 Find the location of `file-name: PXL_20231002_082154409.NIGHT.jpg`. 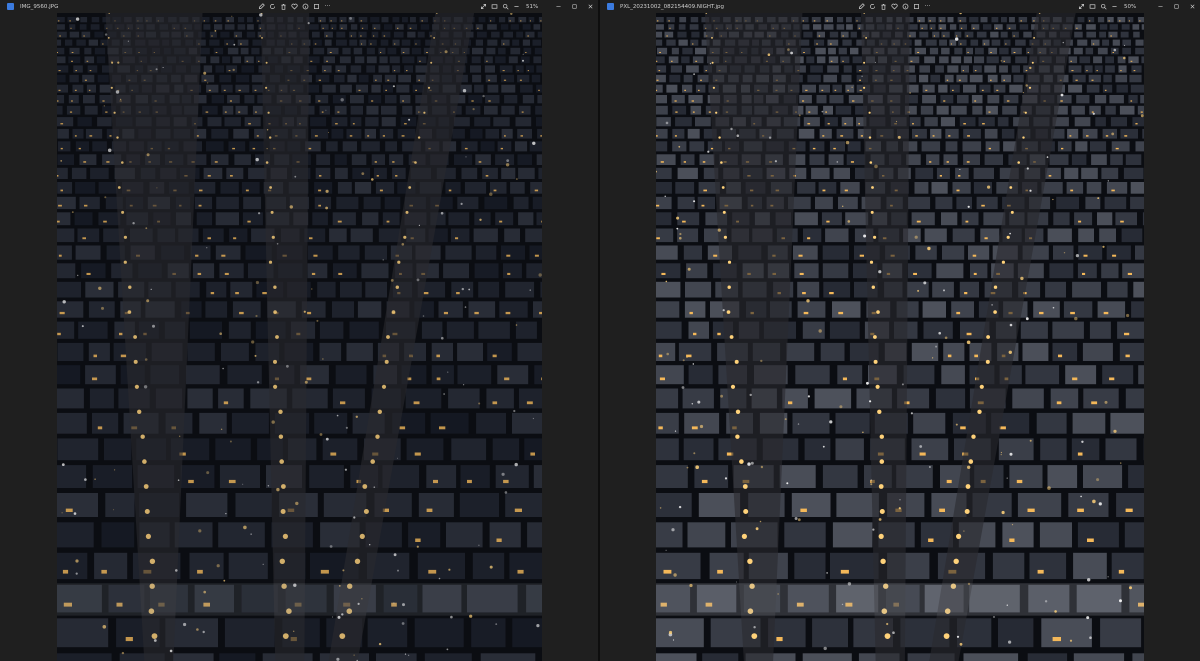

file-name: PXL_20231002_082154409.NIGHT.jpg is located at coordinates (672, 6).